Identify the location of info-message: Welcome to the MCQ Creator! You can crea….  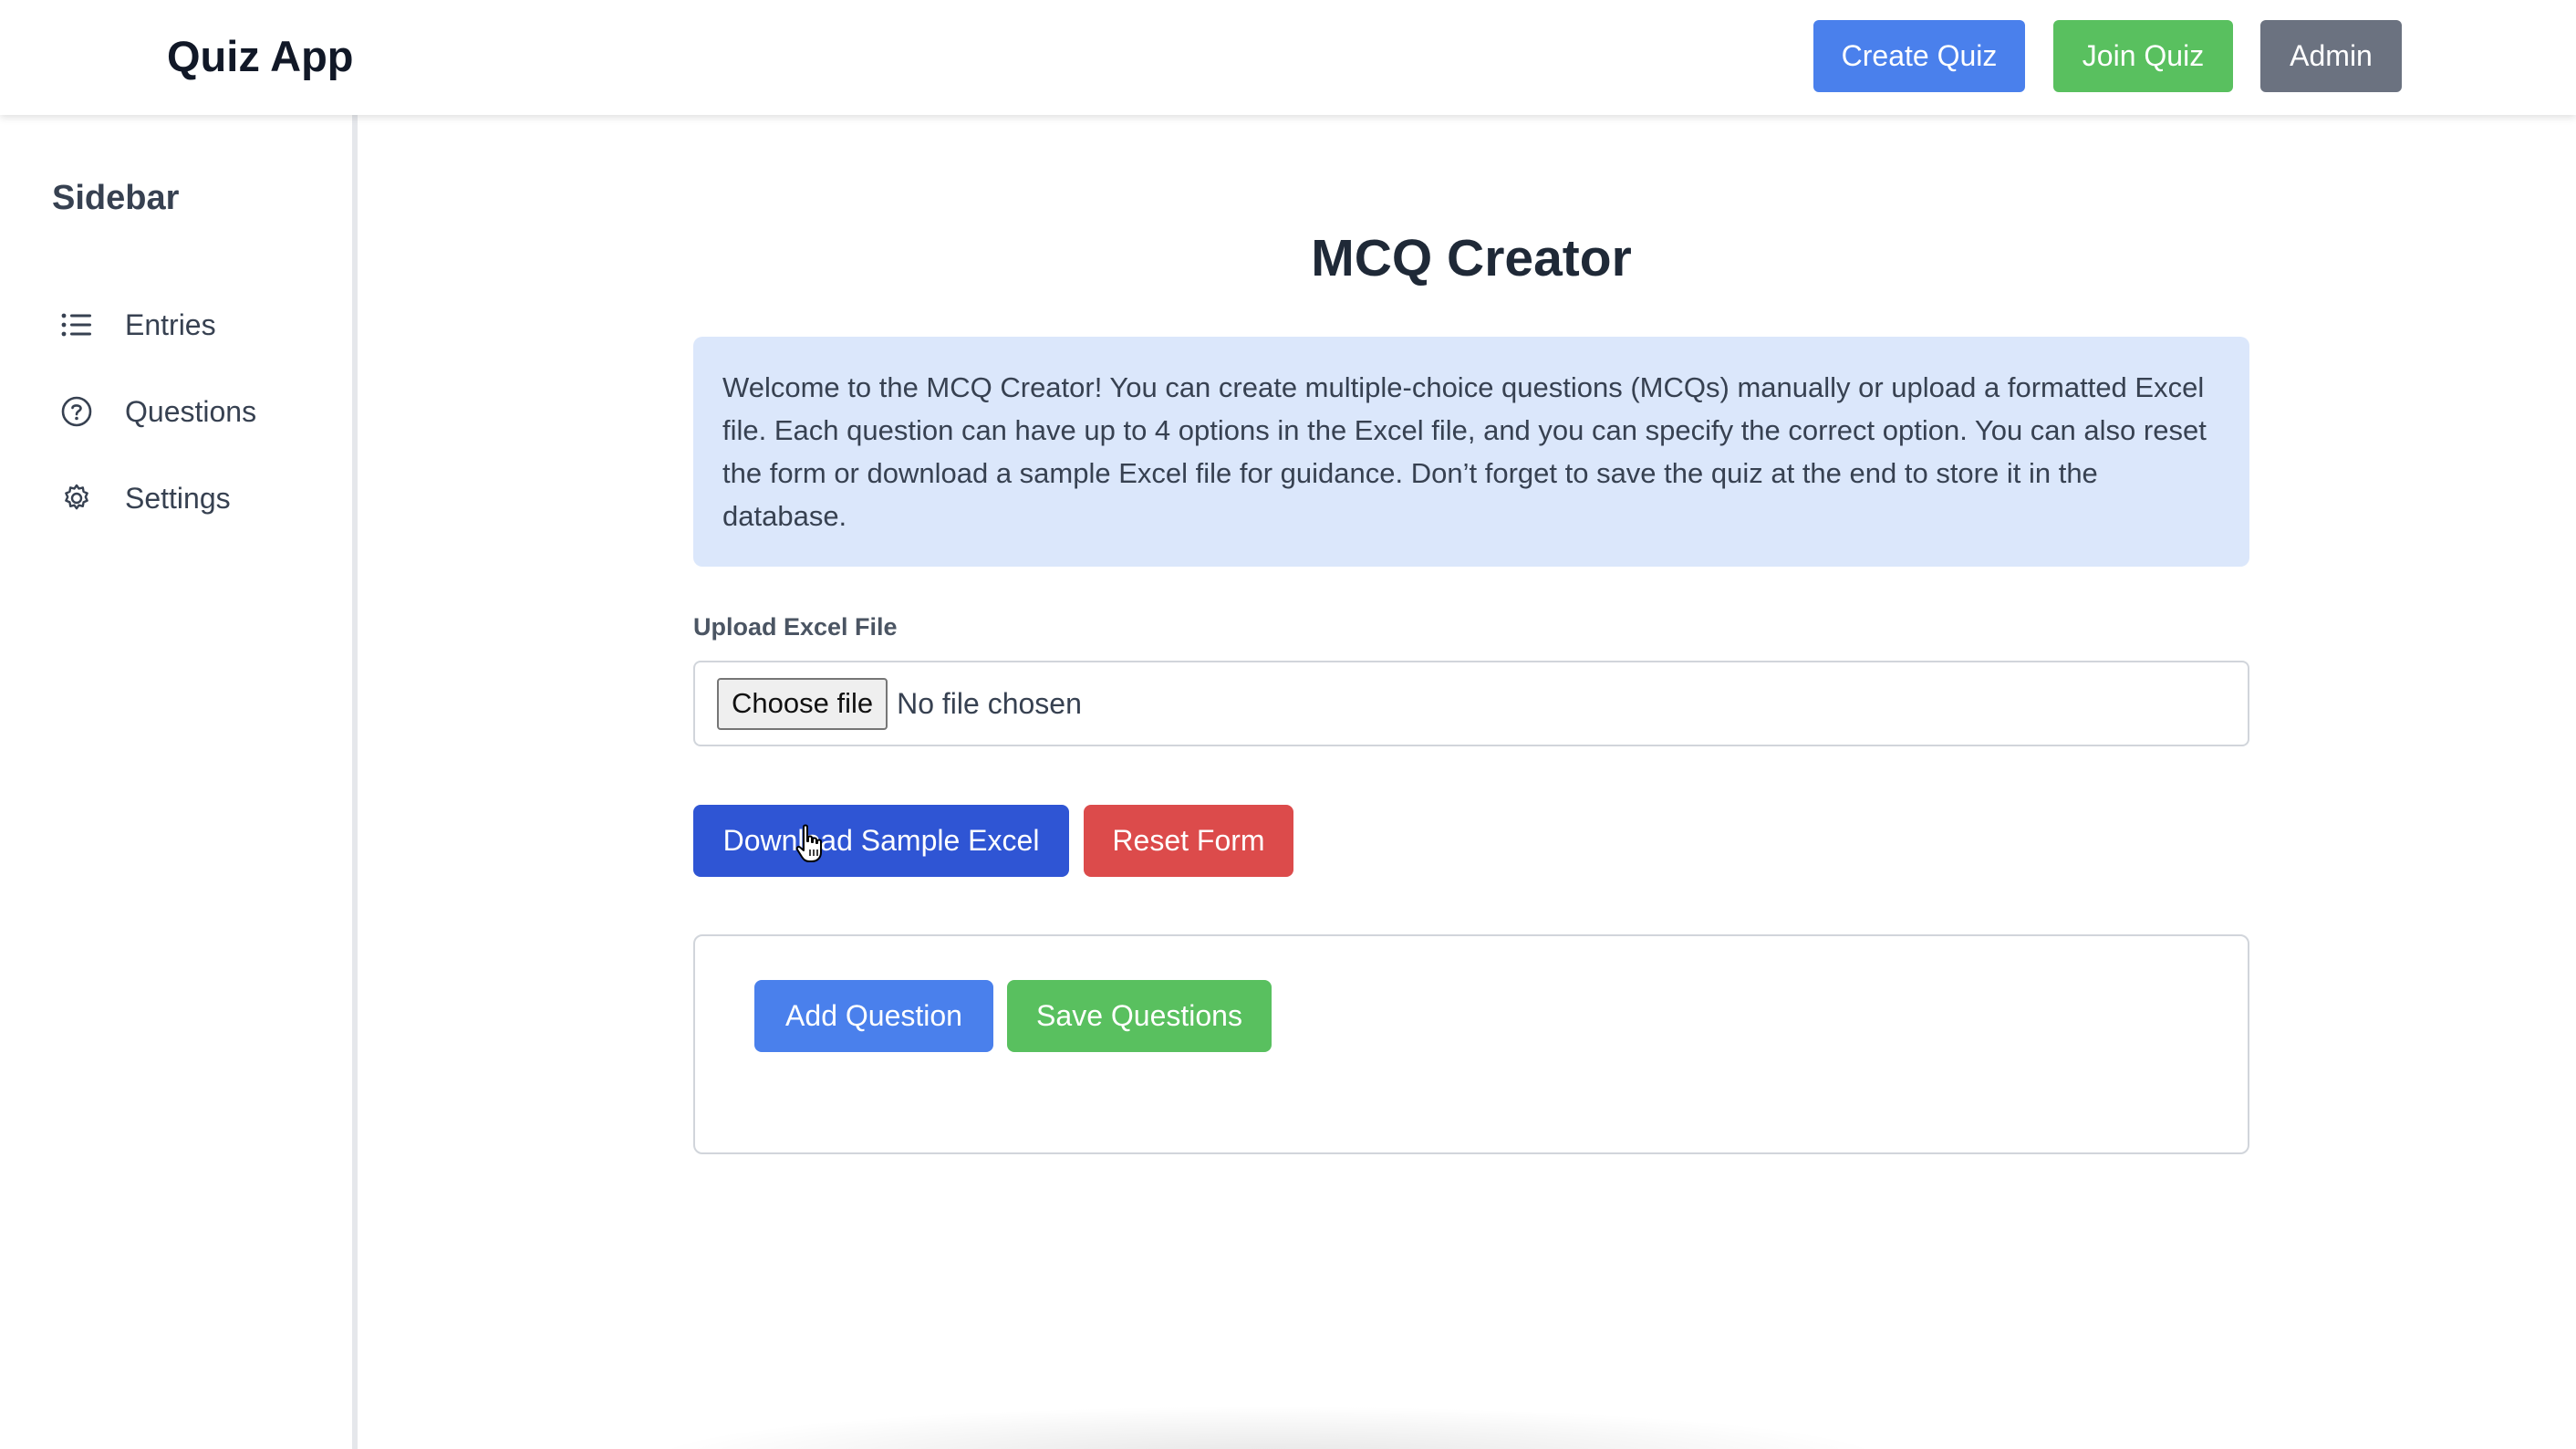
(1471, 452).